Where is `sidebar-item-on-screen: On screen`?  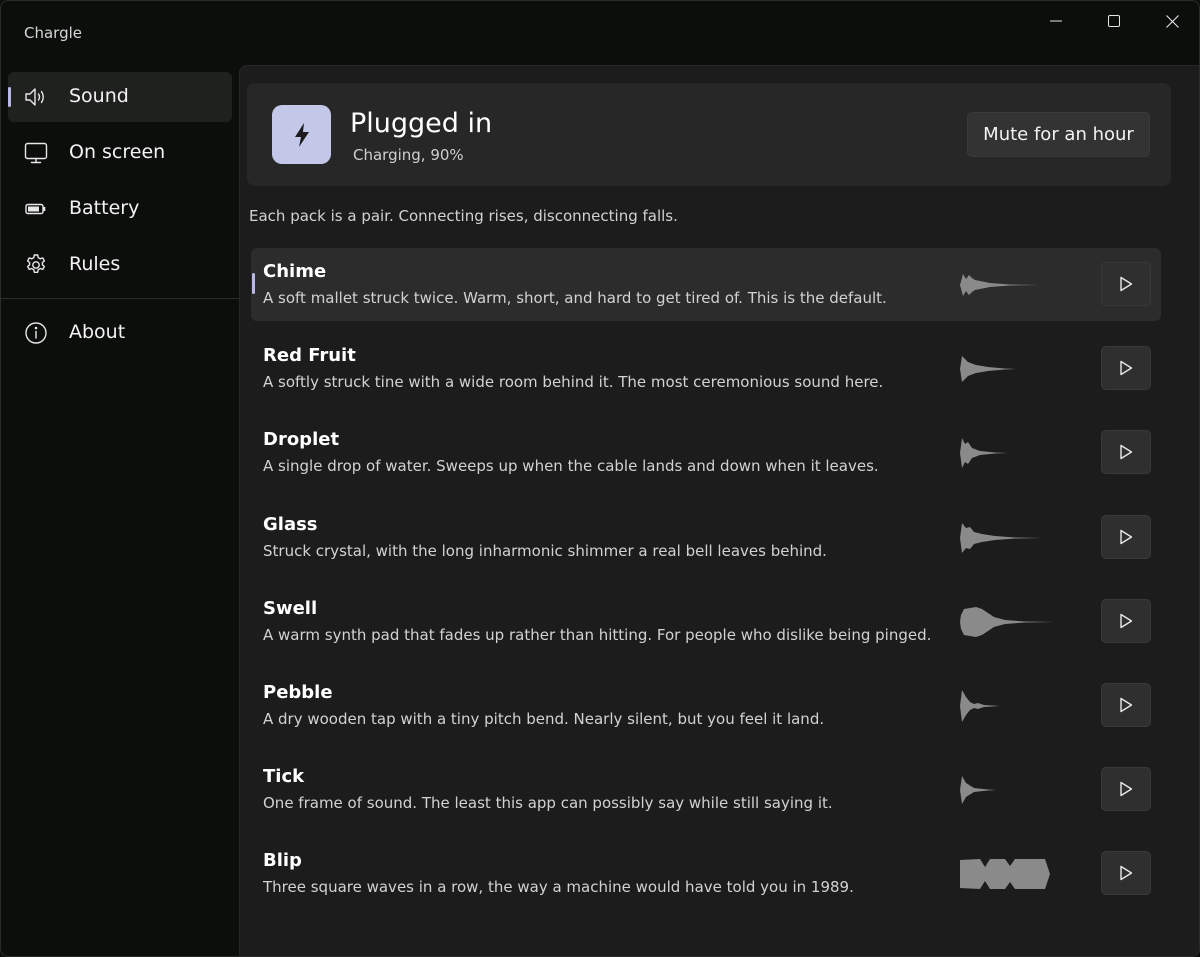
sidebar-item-on-screen: On screen is located at coordinates (120, 153).